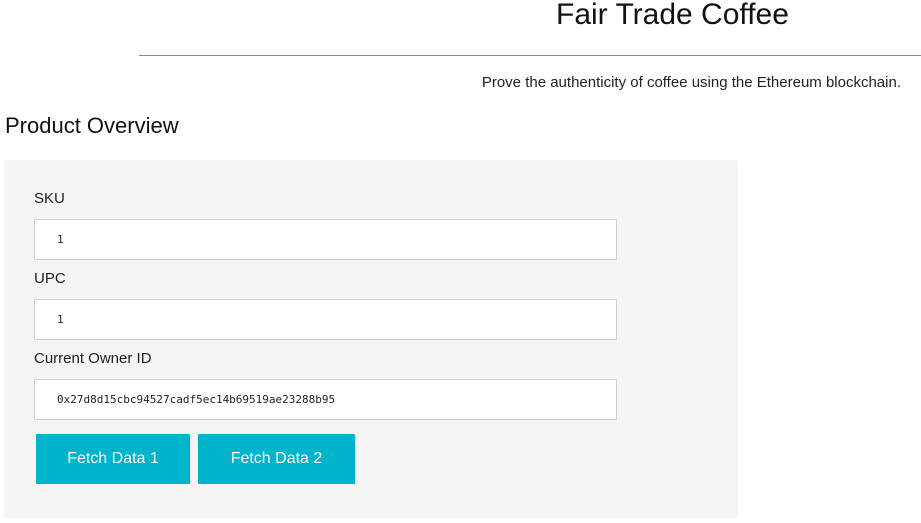 This screenshot has height=523, width=921. I want to click on sku-label: SKU, so click(49, 198).